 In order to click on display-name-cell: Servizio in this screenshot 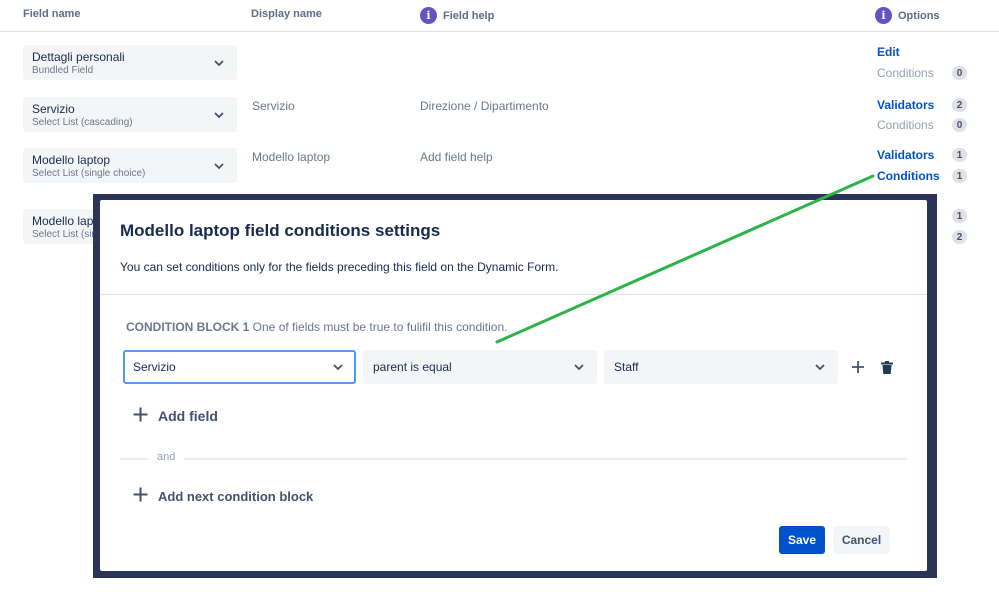, I will do `click(273, 106)`.